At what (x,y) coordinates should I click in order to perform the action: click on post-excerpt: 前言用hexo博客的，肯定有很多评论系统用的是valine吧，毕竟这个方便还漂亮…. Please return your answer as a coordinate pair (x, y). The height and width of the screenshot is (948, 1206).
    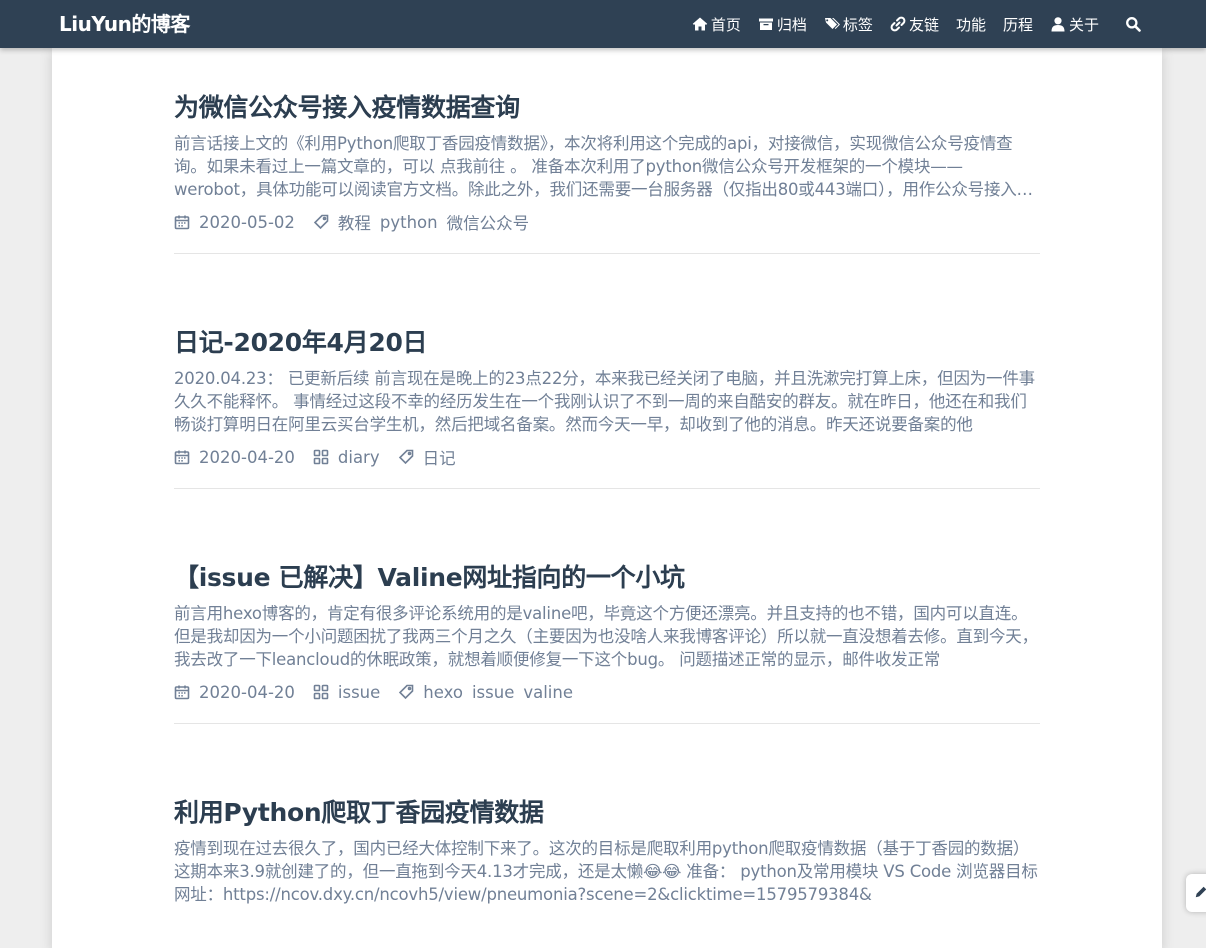
    Looking at the image, I should click on (607, 636).